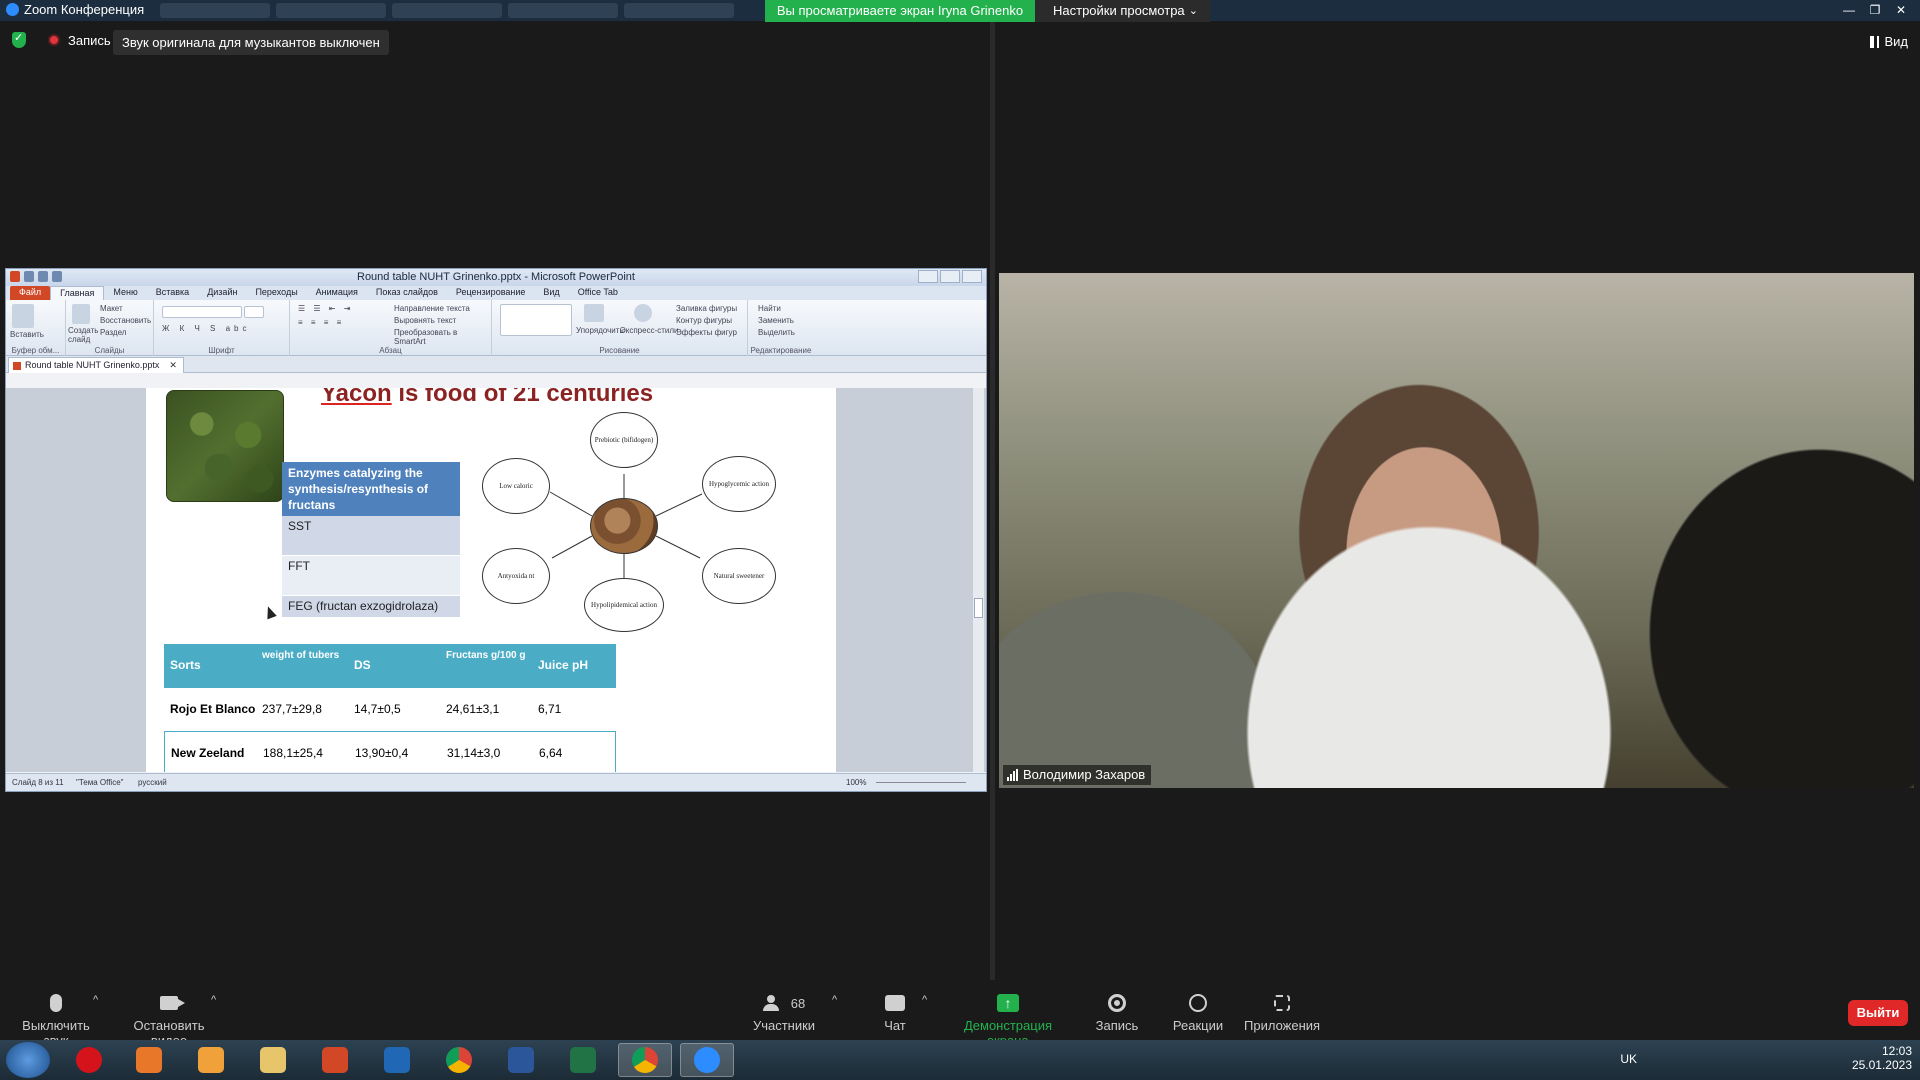  What do you see at coordinates (950, 276) in the screenshot?
I see `ppt-window-controls` at bounding box center [950, 276].